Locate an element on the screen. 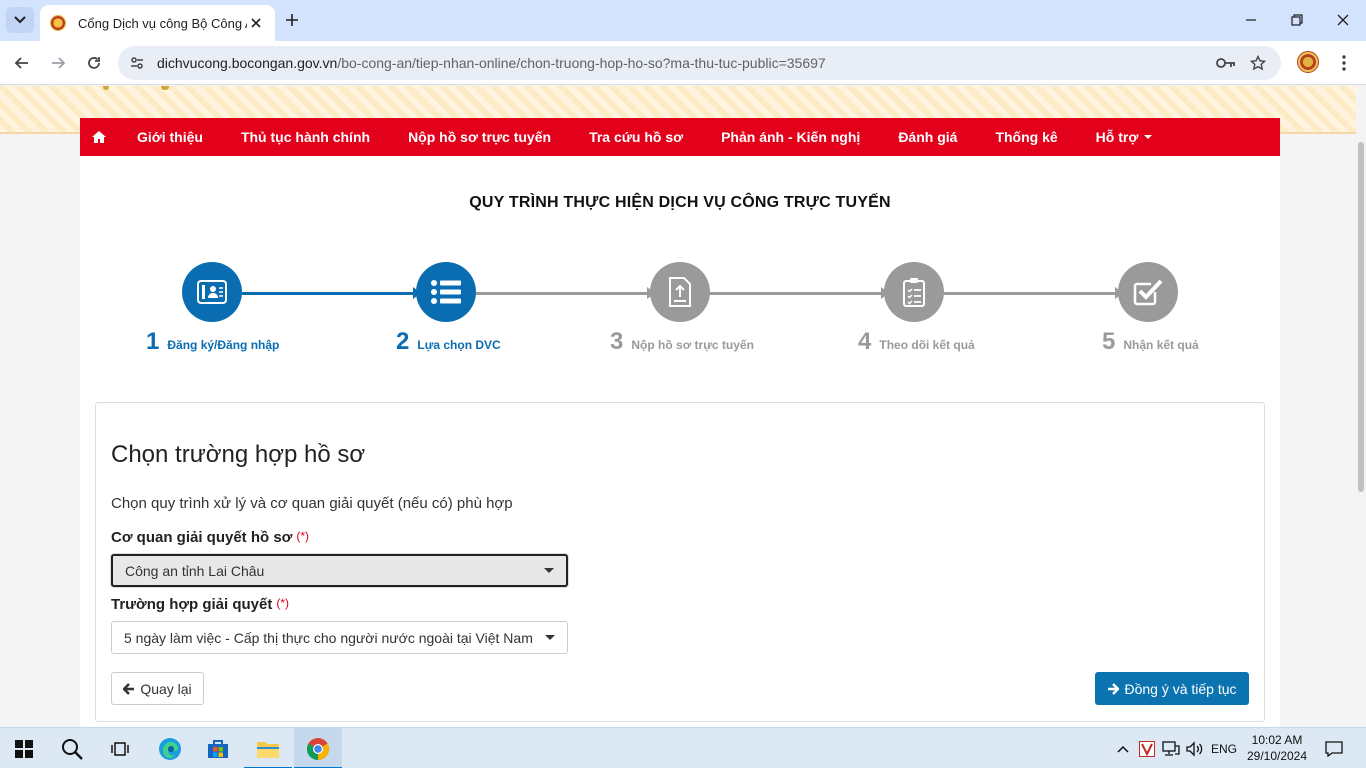 Image resolution: width=1366 pixels, height=768 pixels. home-icon is located at coordinates (99, 137).